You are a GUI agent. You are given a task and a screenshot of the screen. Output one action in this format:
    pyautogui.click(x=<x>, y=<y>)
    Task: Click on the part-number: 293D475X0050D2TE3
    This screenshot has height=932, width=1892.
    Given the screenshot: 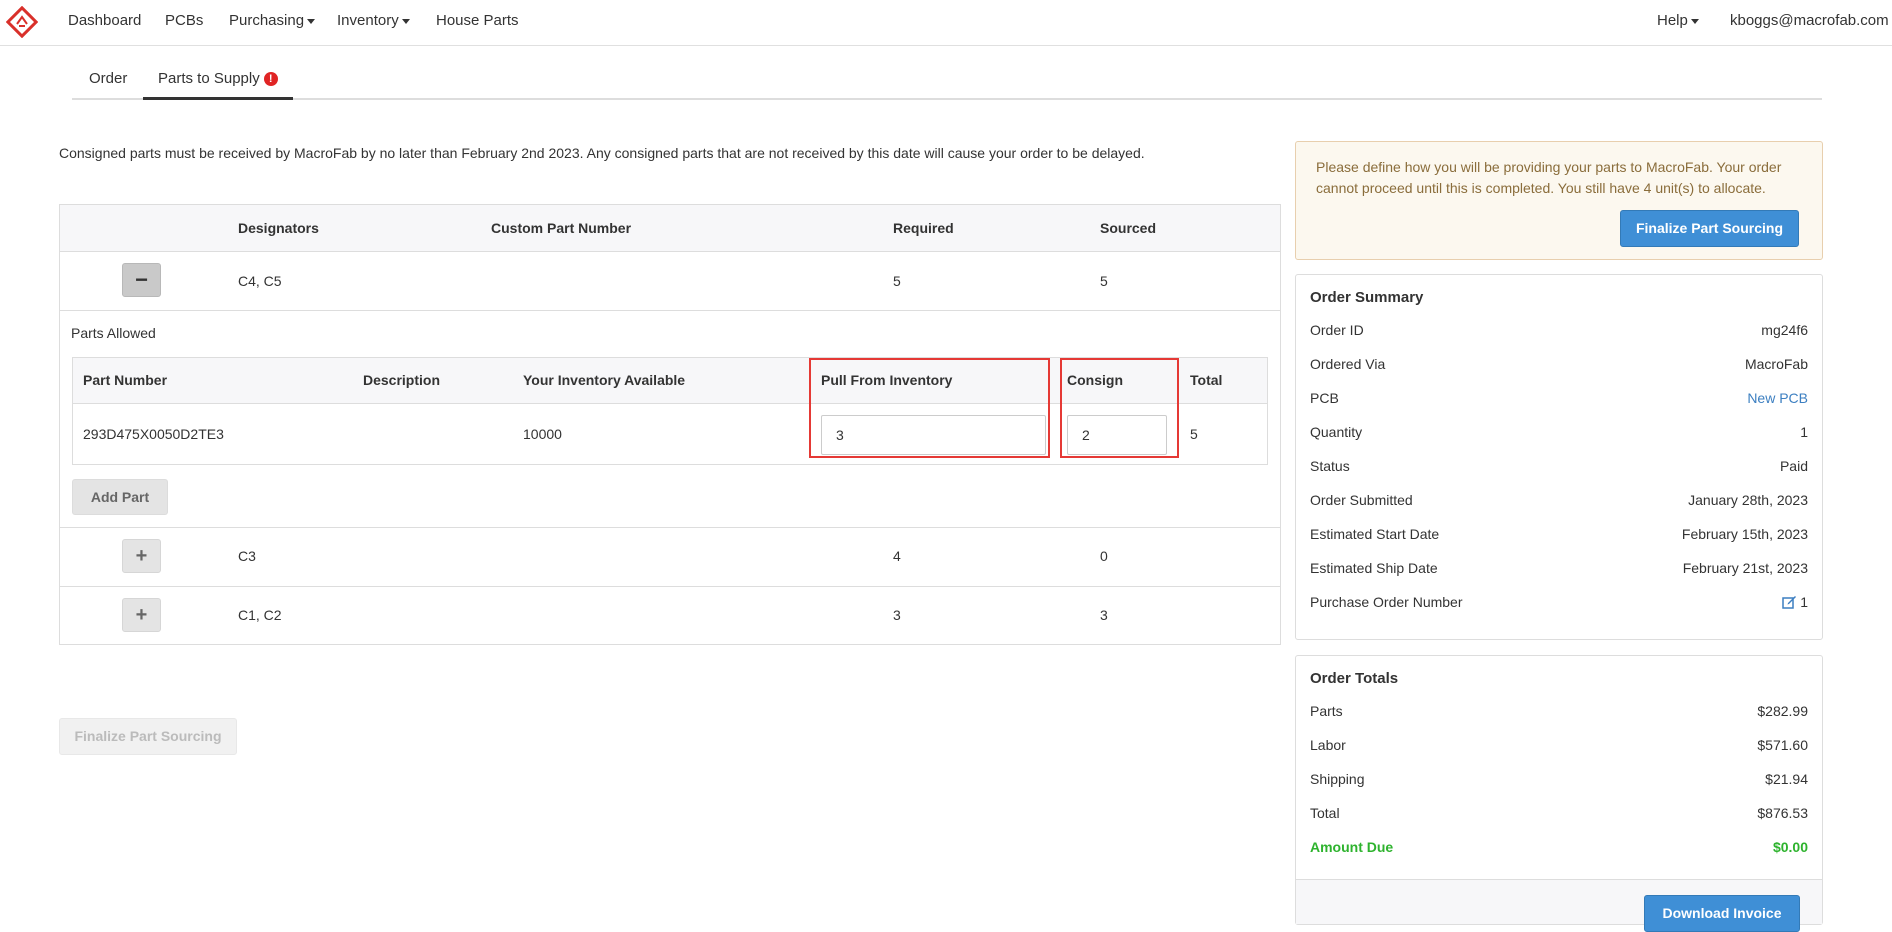 What is the action you would take?
    pyautogui.click(x=153, y=434)
    